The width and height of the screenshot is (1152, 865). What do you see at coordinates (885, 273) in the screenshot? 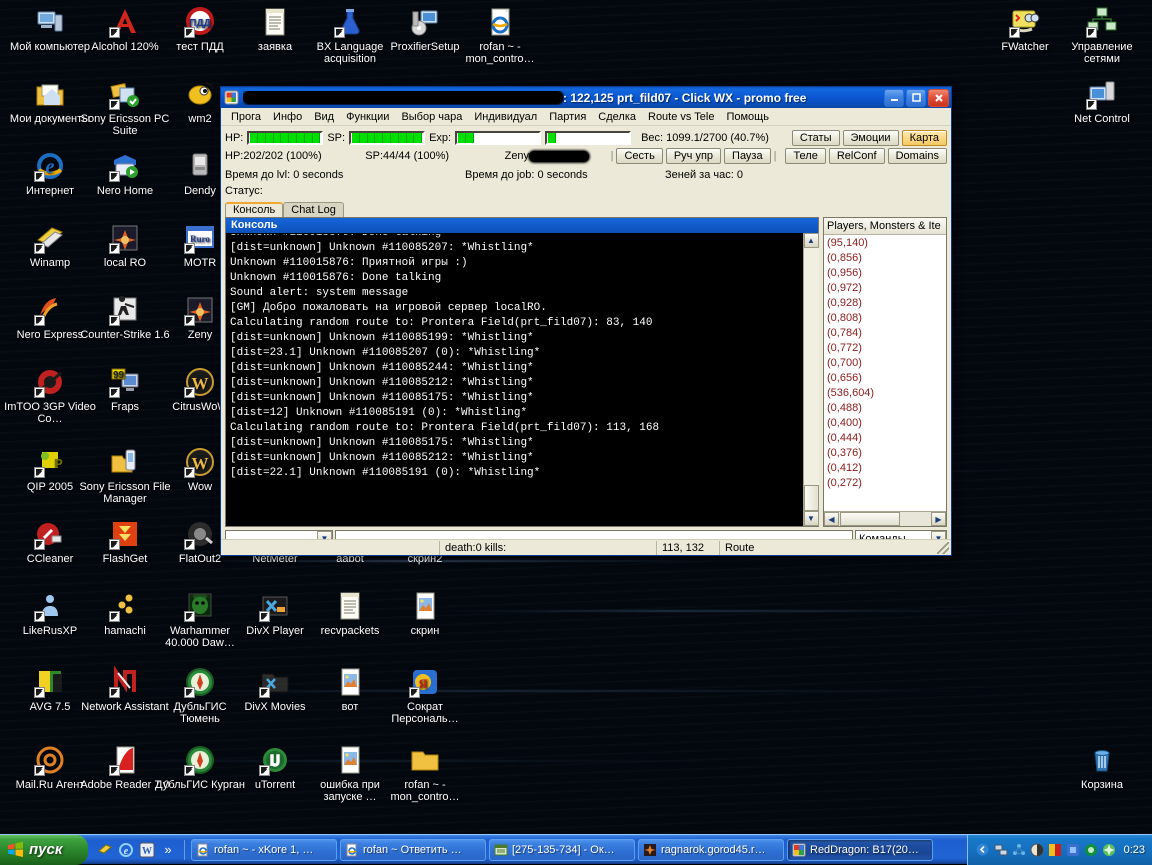
I see `entity-list-item: (0,956)` at bounding box center [885, 273].